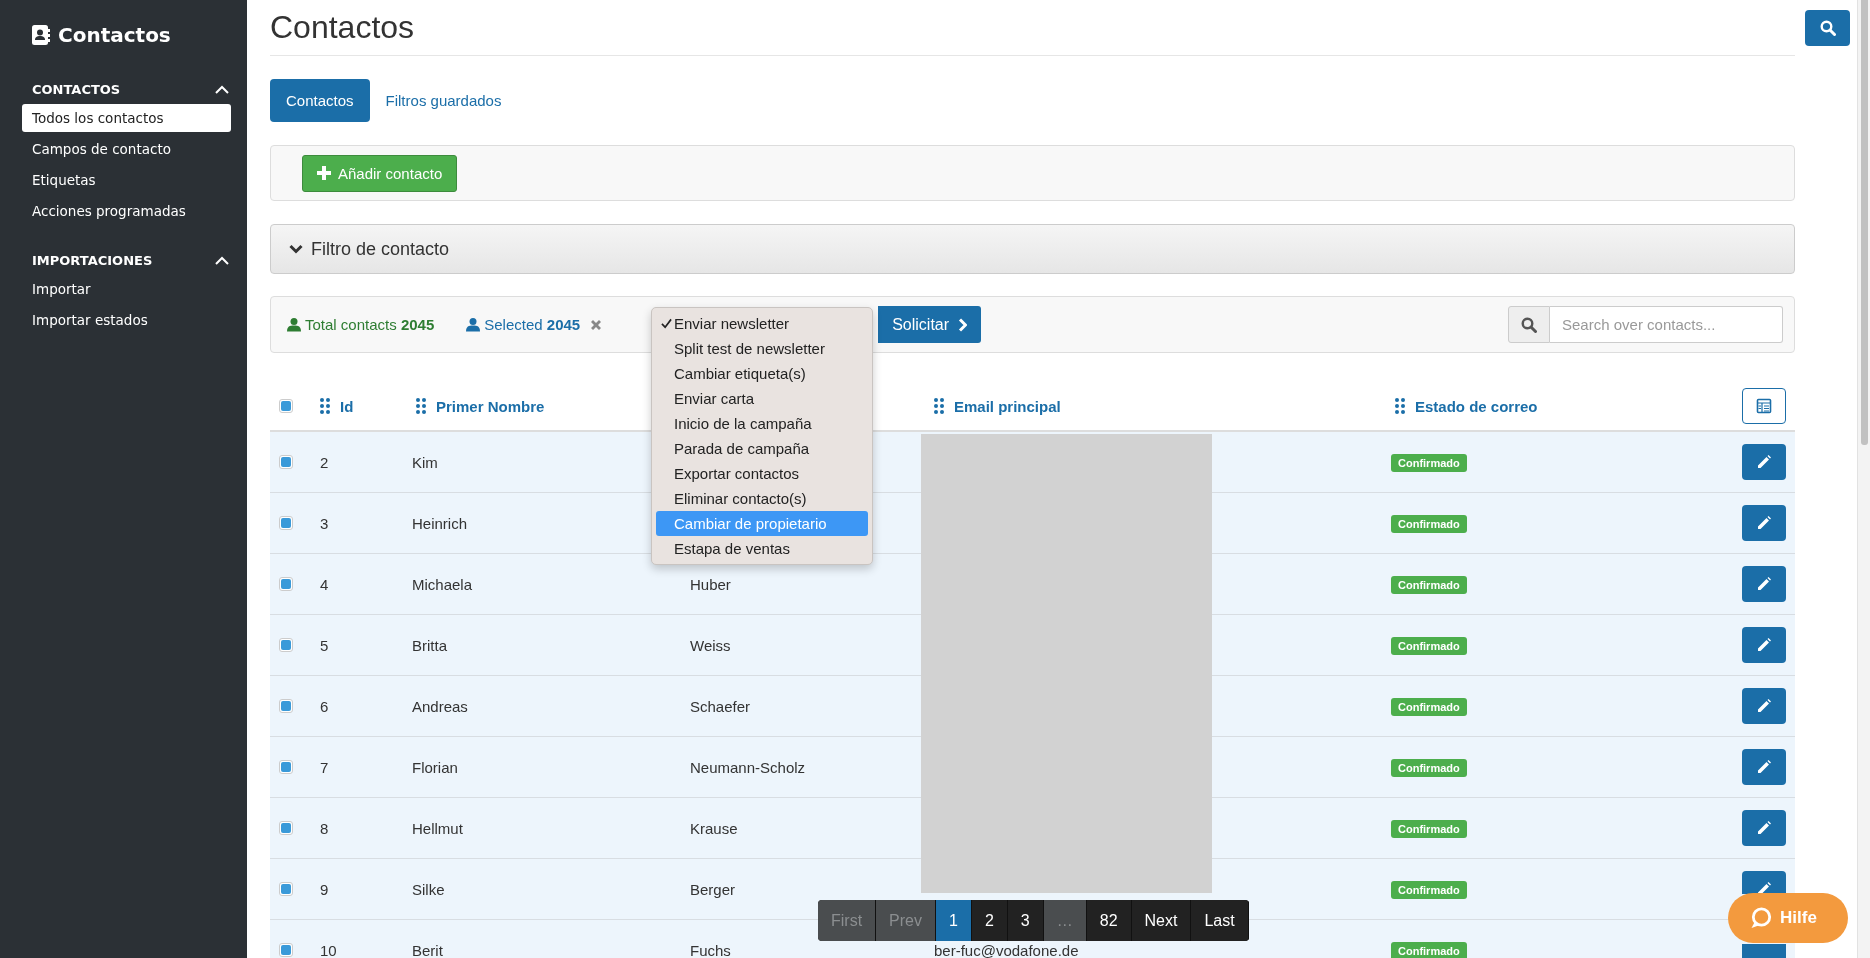 Image resolution: width=1870 pixels, height=958 pixels. Describe the element at coordinates (748, 767) in the screenshot. I see `table-cell: Neumann-Scholz` at that location.